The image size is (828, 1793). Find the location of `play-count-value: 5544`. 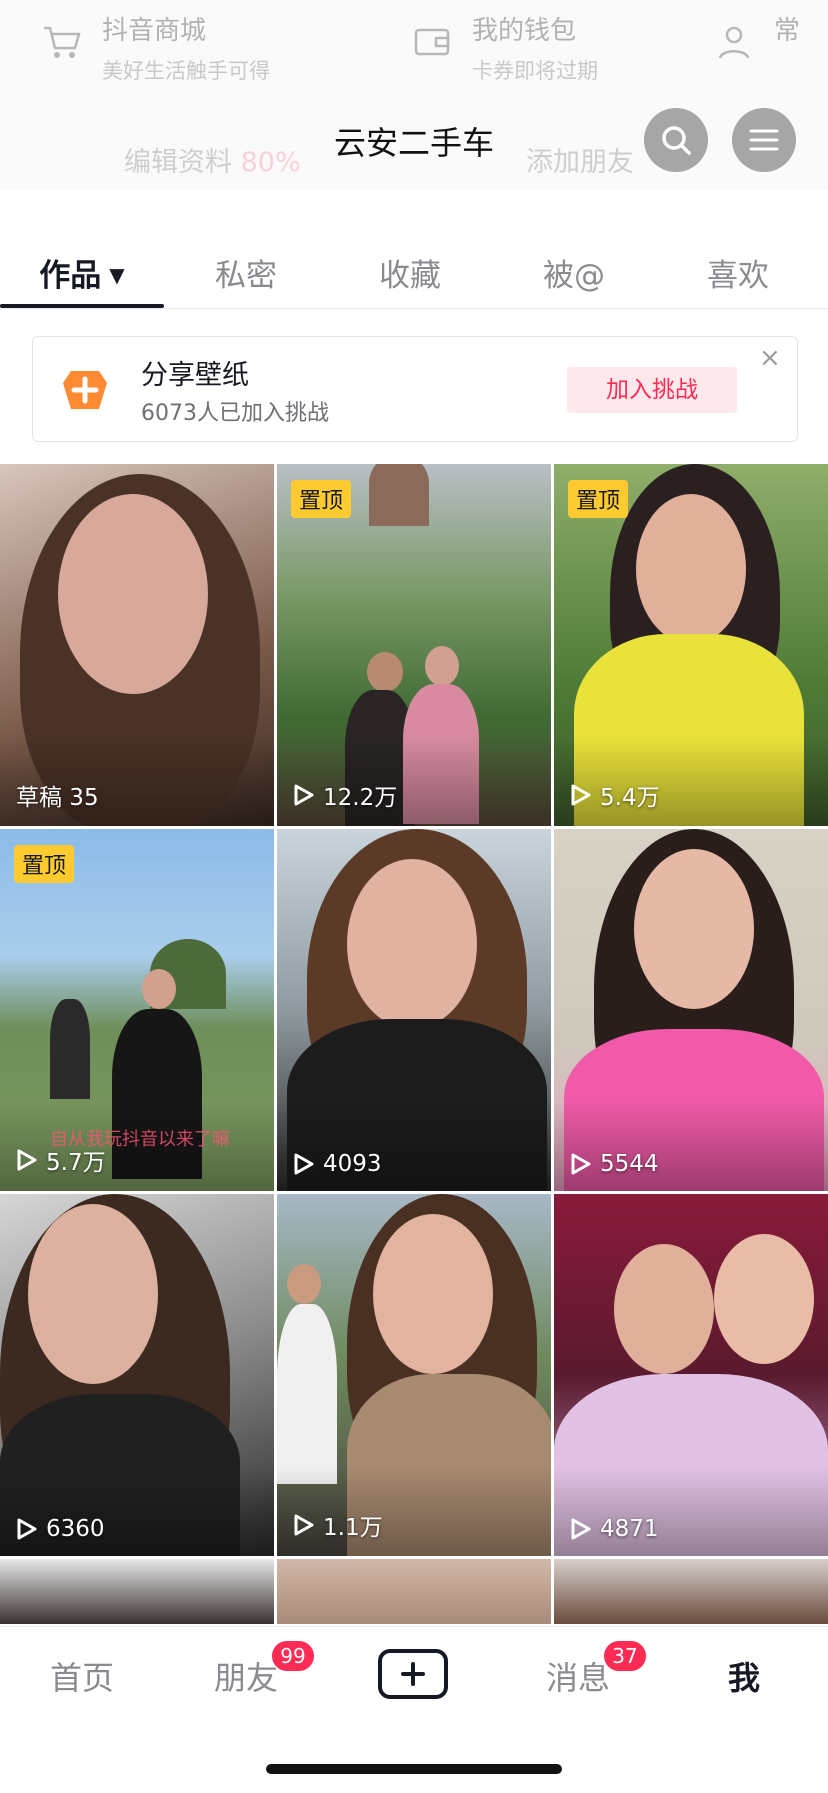

play-count-value: 5544 is located at coordinates (629, 1164).